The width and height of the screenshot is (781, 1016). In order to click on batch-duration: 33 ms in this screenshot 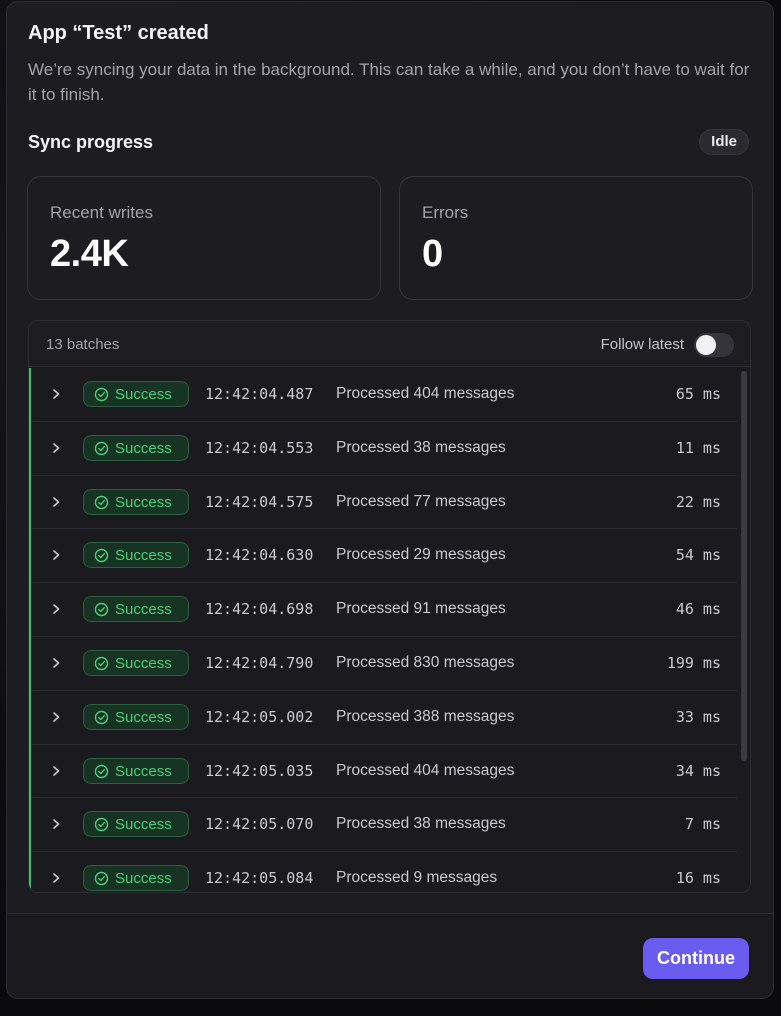, I will do `click(698, 716)`.